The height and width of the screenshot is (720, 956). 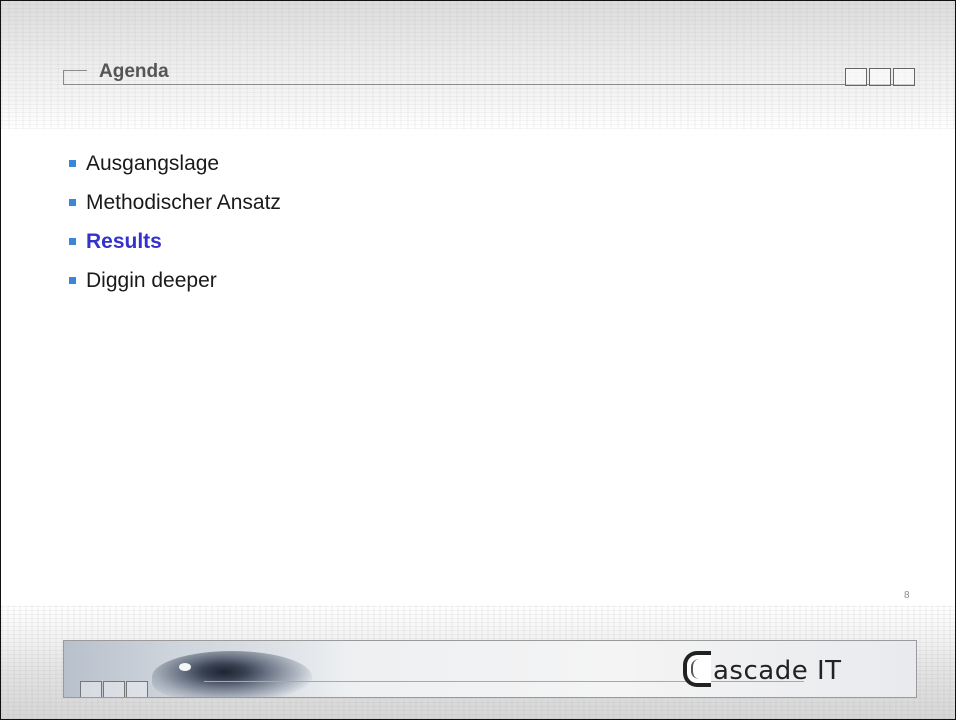 What do you see at coordinates (134, 71) in the screenshot?
I see `slide-title: Agenda` at bounding box center [134, 71].